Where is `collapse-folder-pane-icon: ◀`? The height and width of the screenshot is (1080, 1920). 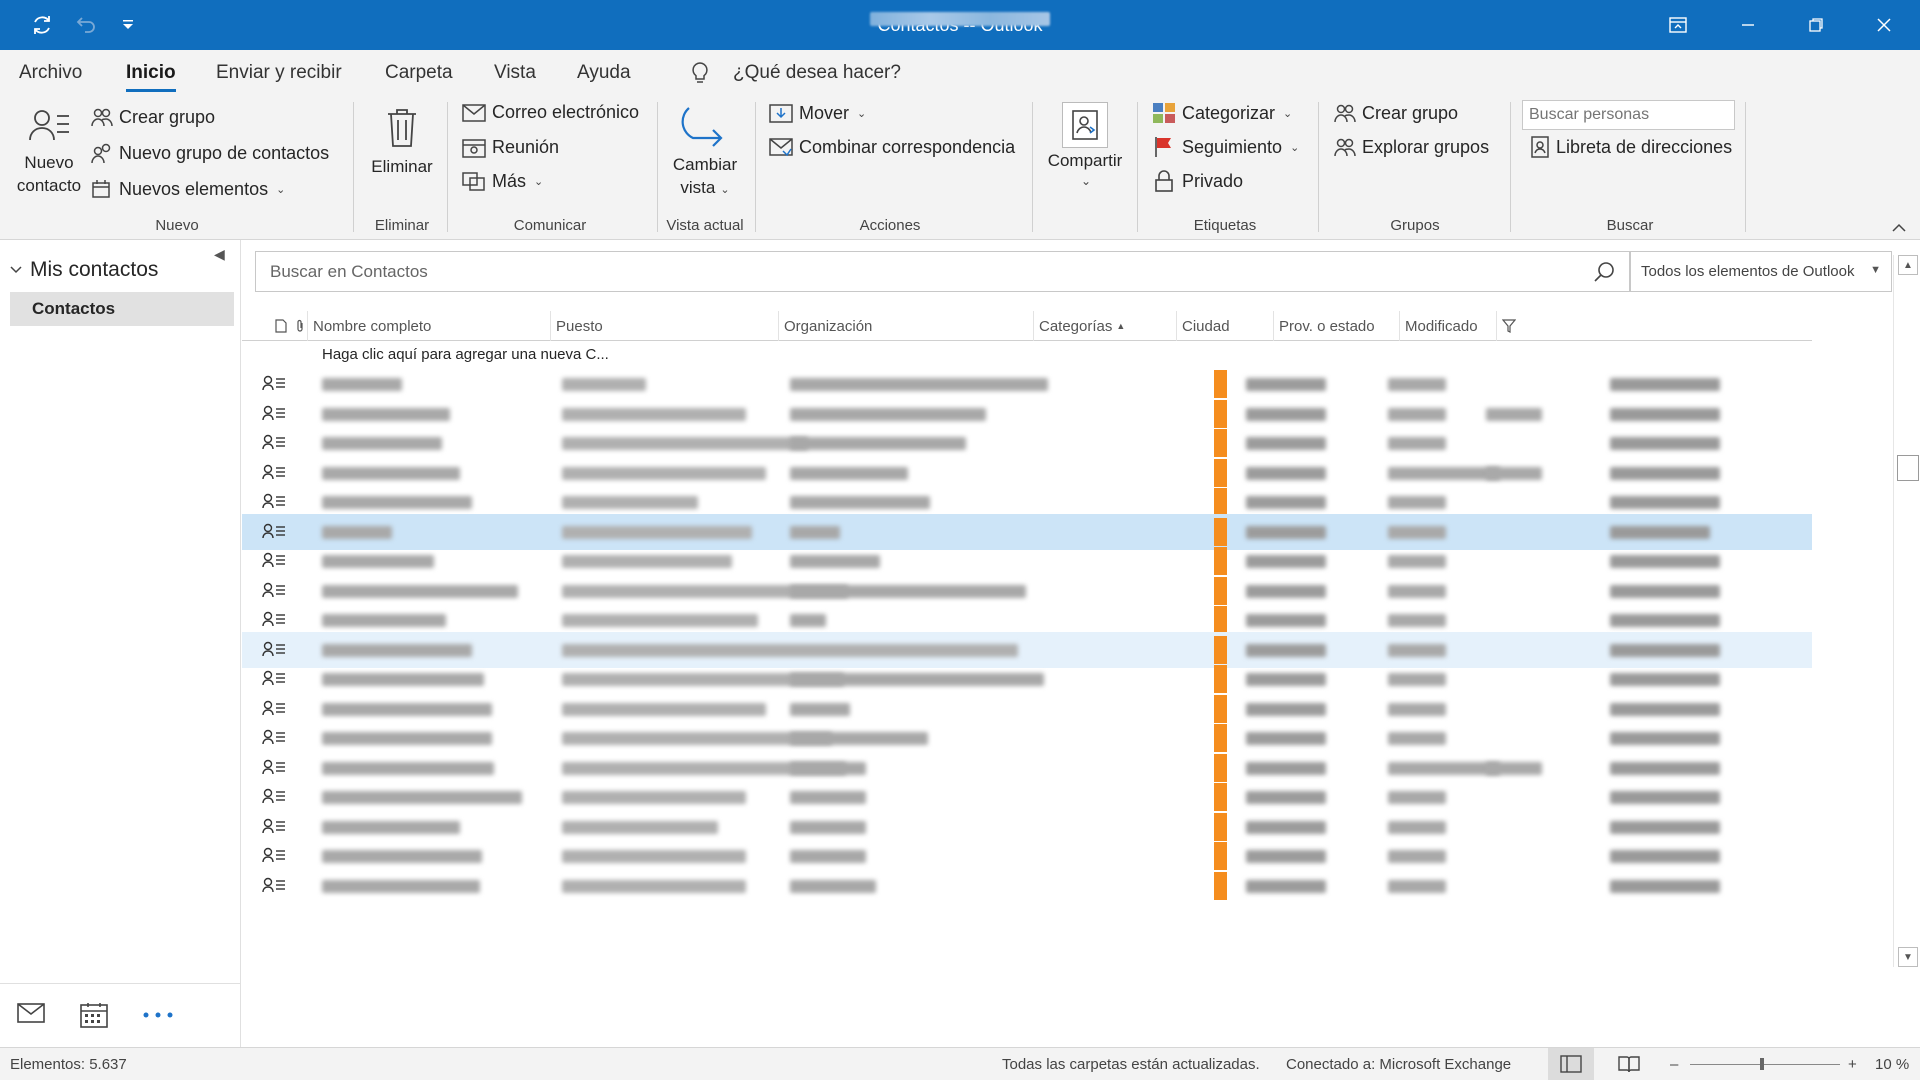
collapse-folder-pane-icon: ◀ is located at coordinates (219, 254).